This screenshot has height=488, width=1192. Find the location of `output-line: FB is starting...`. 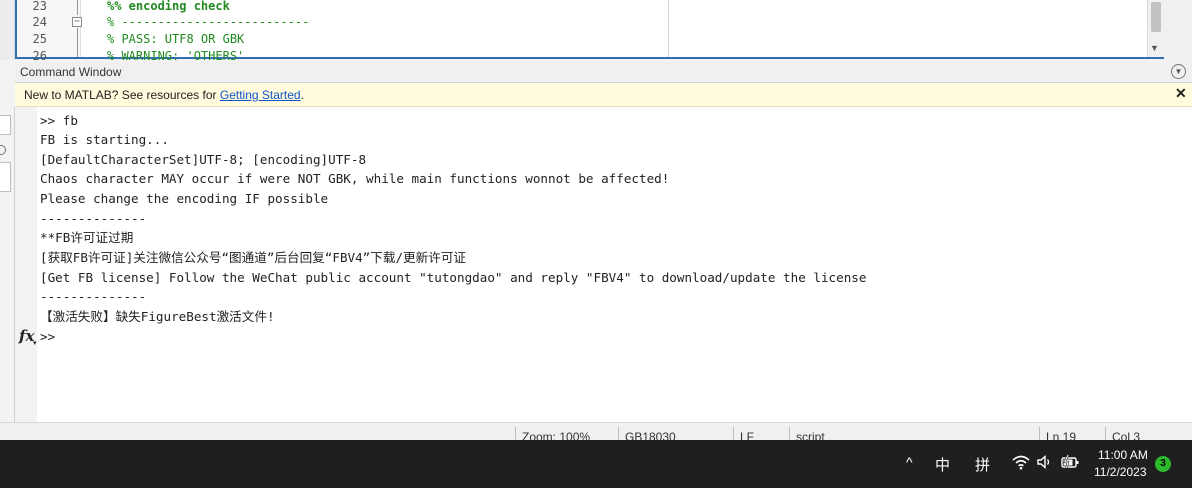

output-line: FB is starting... is located at coordinates (104, 139).